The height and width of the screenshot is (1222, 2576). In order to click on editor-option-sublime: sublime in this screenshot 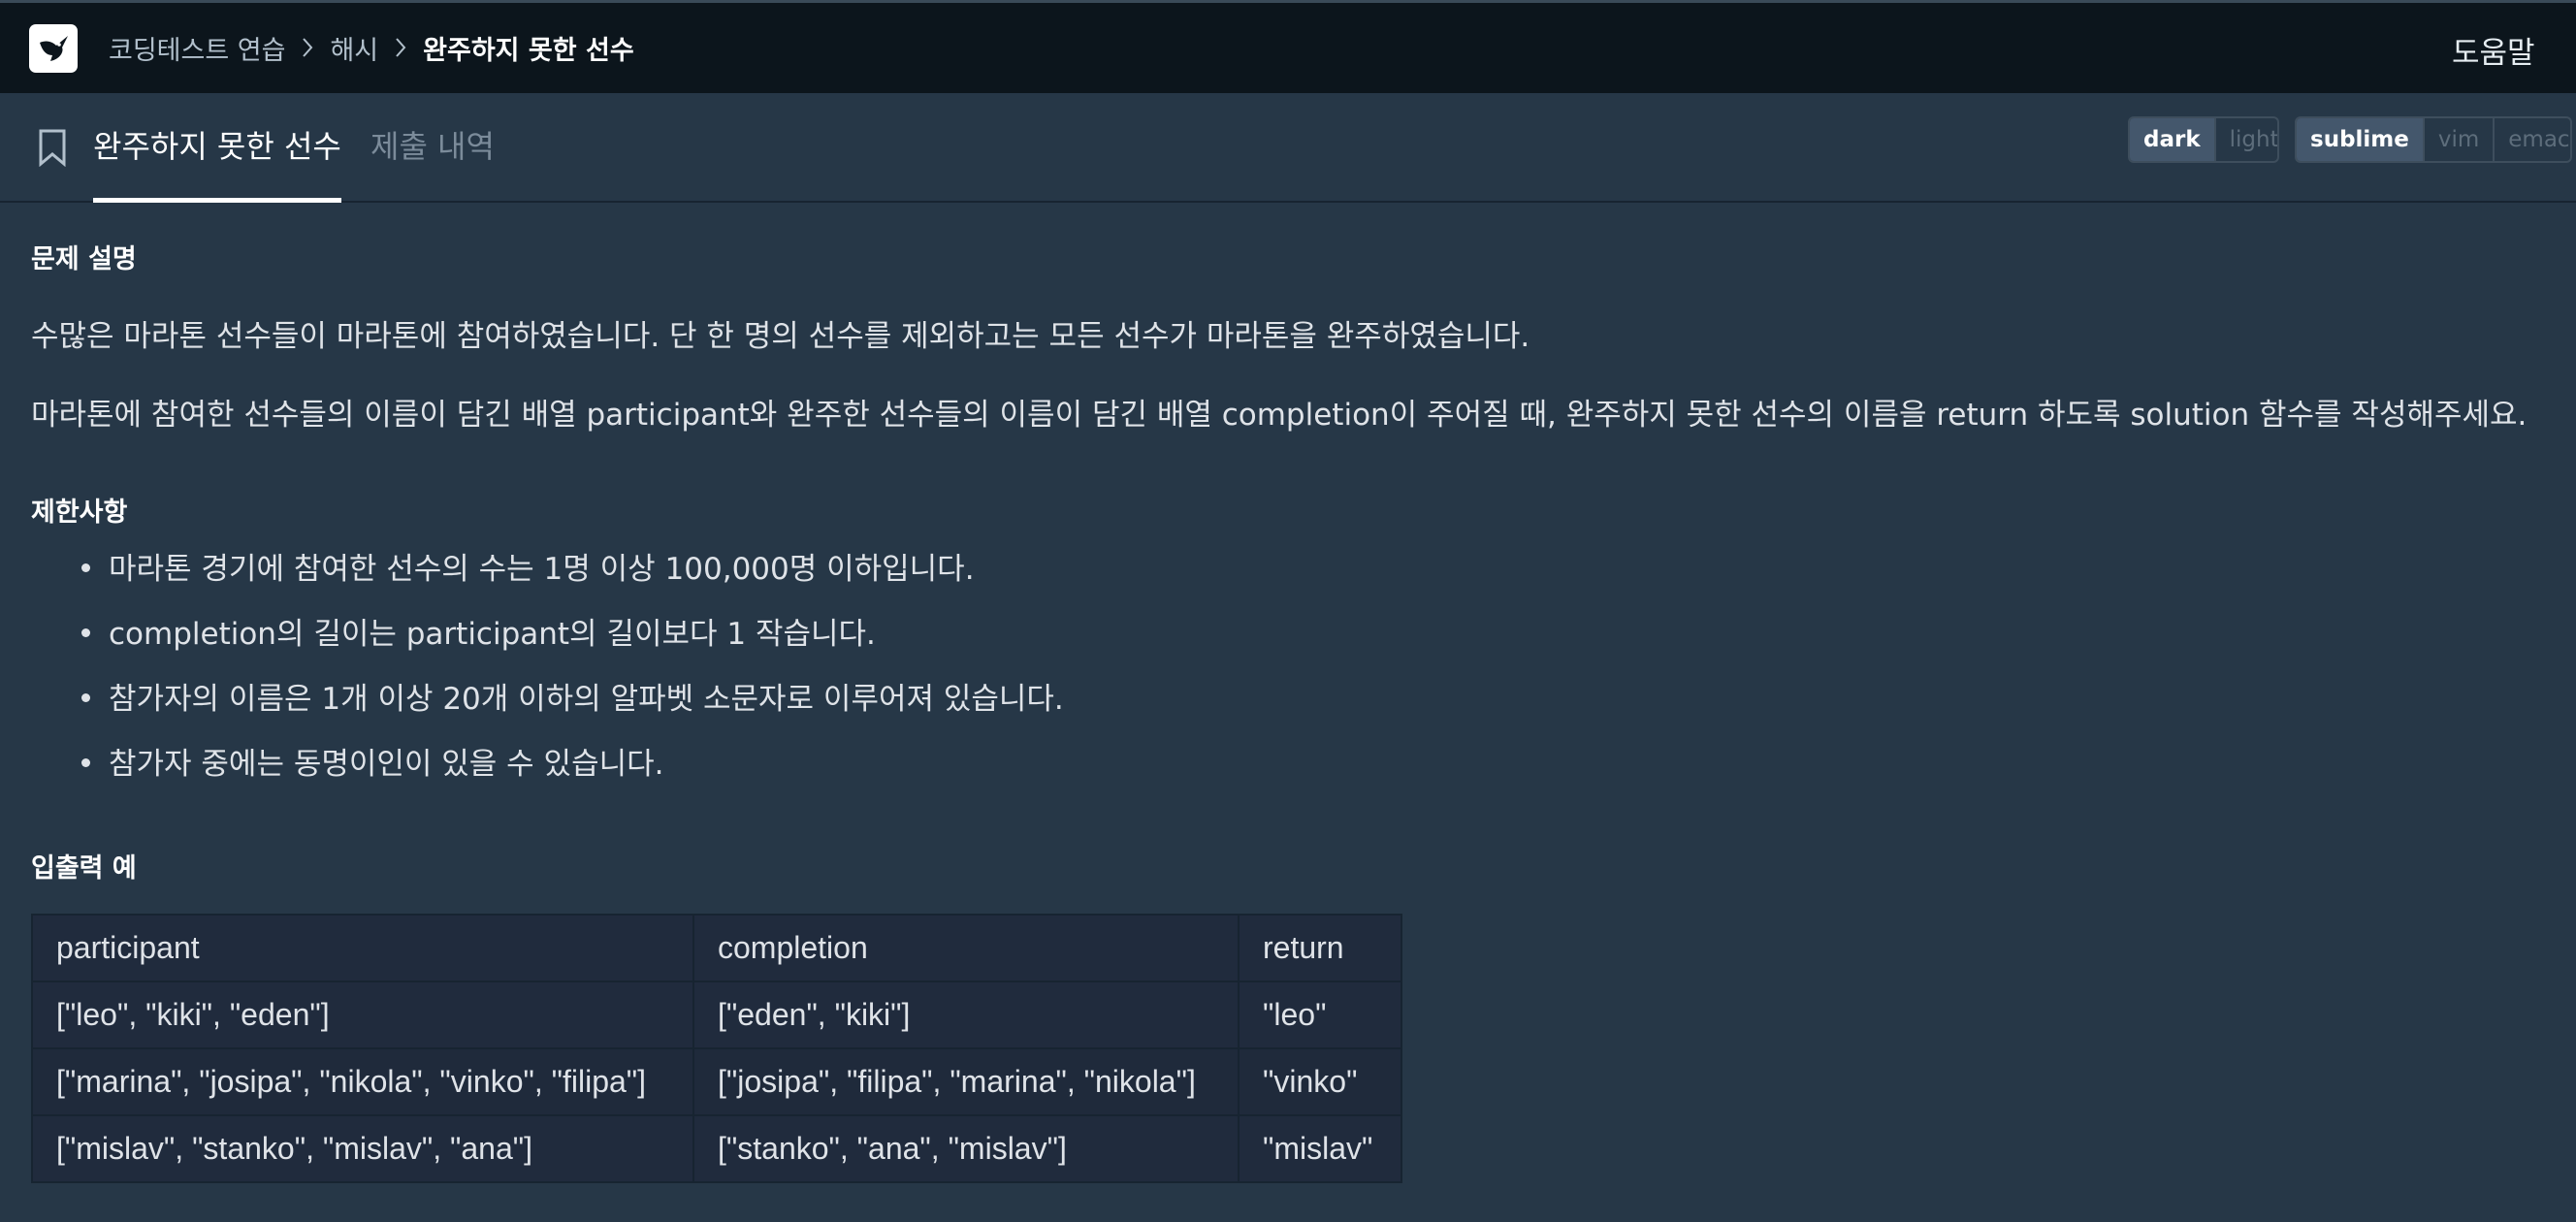, I will do `click(2360, 139)`.